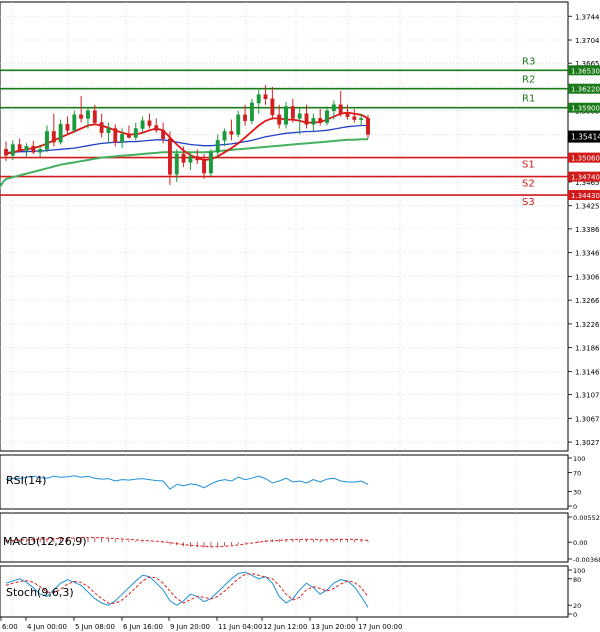 The height and width of the screenshot is (632, 600). Describe the element at coordinates (10, 627) in the screenshot. I see `time-tick-label: 6:00` at that location.